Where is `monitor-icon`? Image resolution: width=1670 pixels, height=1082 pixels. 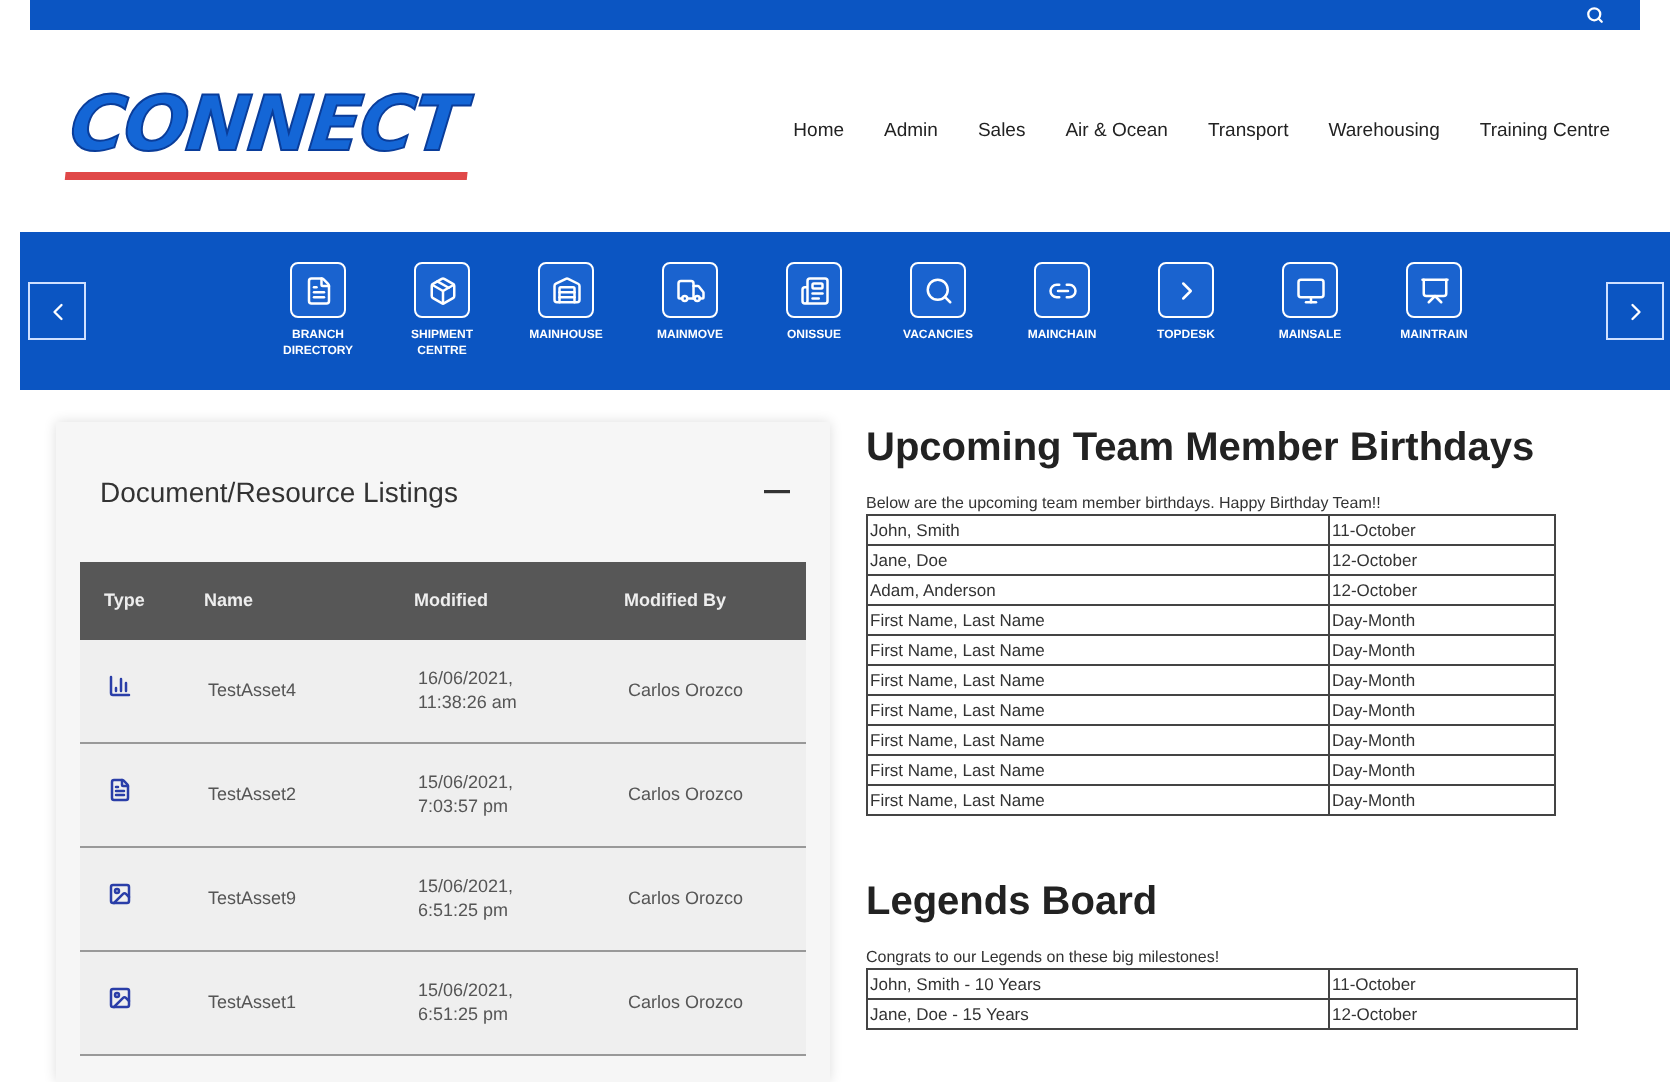 monitor-icon is located at coordinates (1310, 290).